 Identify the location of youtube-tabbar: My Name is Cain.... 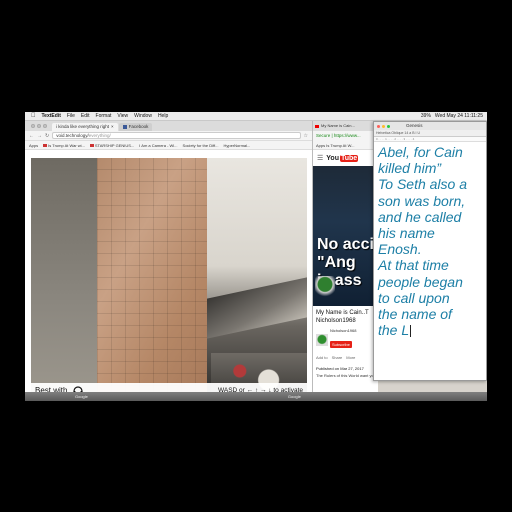
(345, 126).